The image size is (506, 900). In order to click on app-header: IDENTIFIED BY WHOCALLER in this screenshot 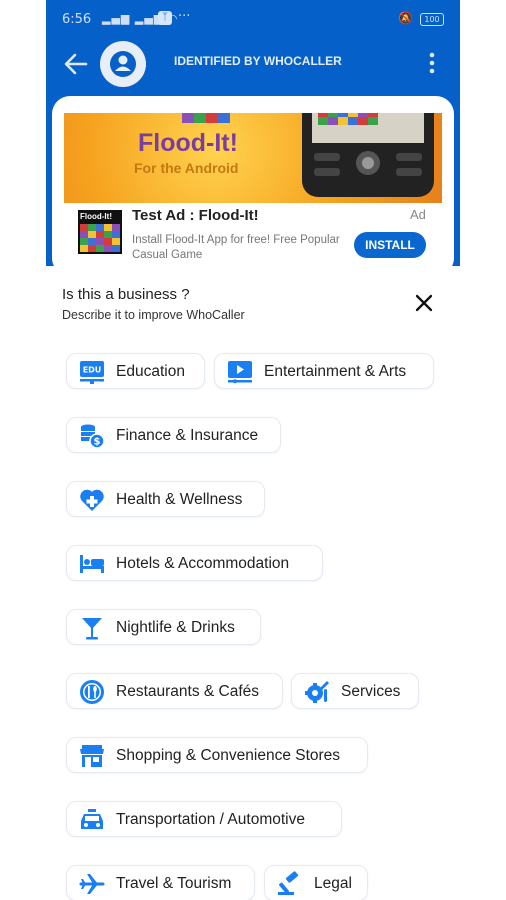, I will do `click(253, 70)`.